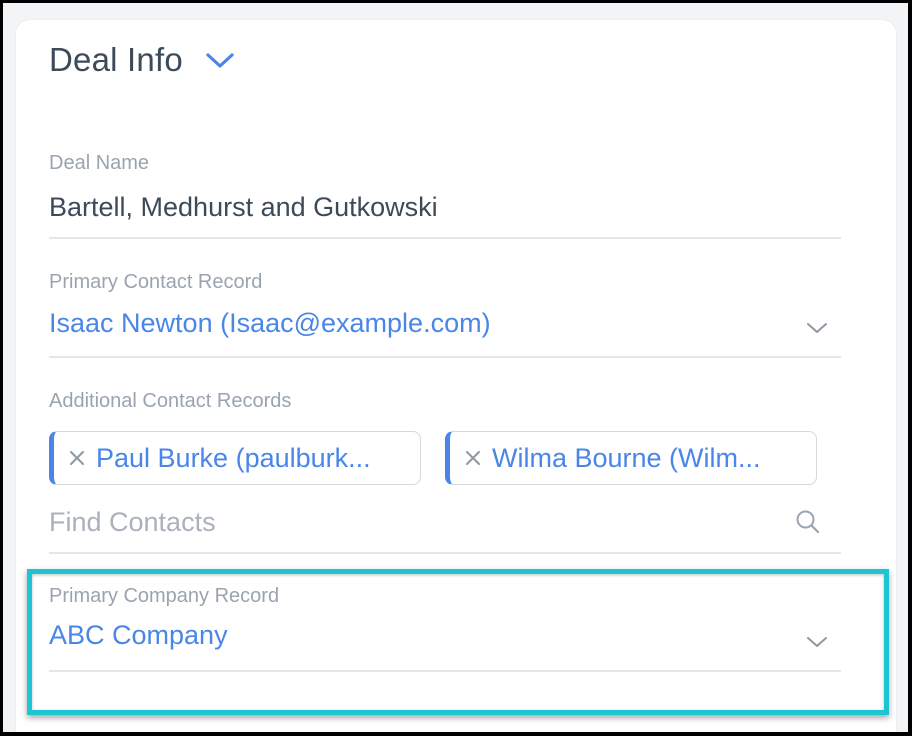  Describe the element at coordinates (156, 282) in the screenshot. I see `primary-contact-label: Primary Contact Record` at that location.